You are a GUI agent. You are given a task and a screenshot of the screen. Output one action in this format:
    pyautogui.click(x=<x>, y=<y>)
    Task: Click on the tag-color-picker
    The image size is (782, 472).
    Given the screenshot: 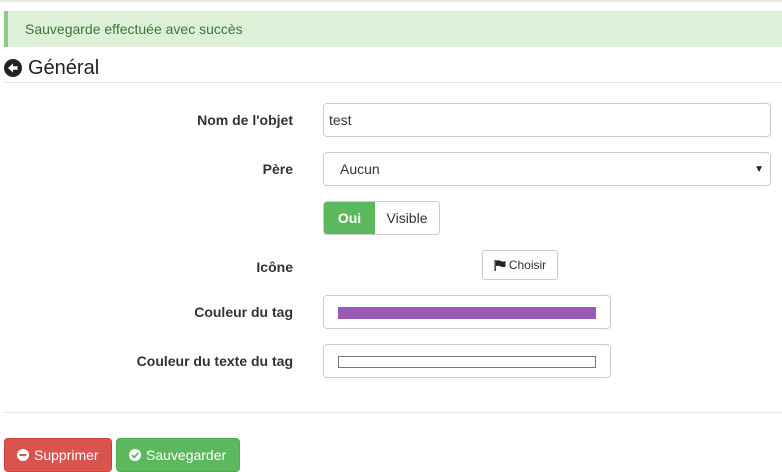 What is the action you would take?
    pyautogui.click(x=467, y=312)
    